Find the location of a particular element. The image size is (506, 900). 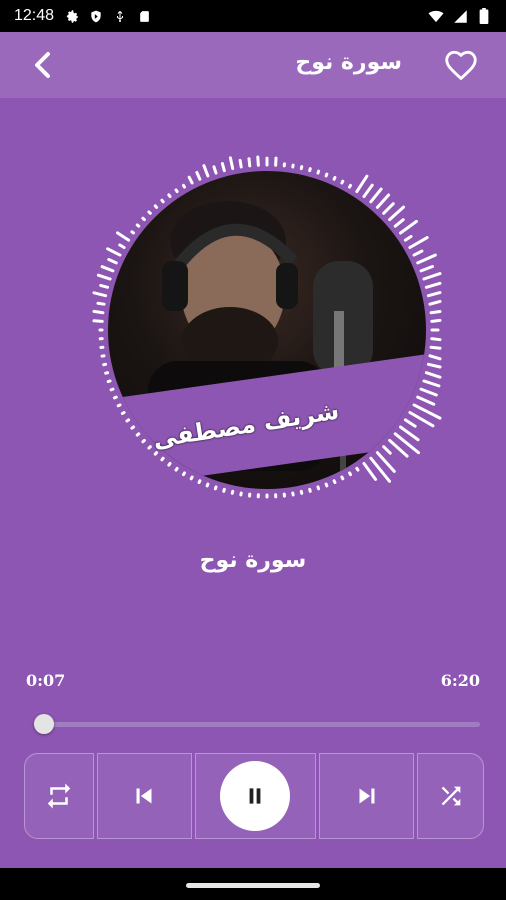

shuffle-button is located at coordinates (450, 796).